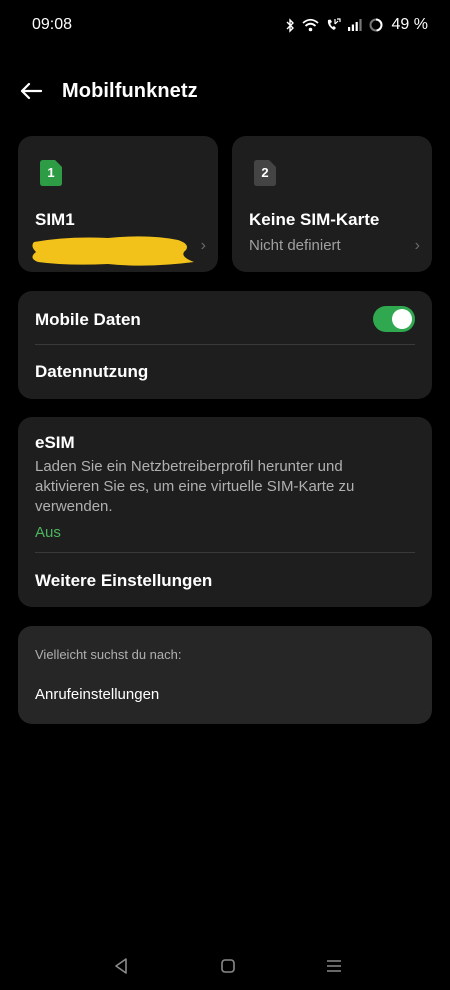 The height and width of the screenshot is (990, 450). Describe the element at coordinates (225, 91) in the screenshot. I see `app-header: Mobilfunknetz` at that location.